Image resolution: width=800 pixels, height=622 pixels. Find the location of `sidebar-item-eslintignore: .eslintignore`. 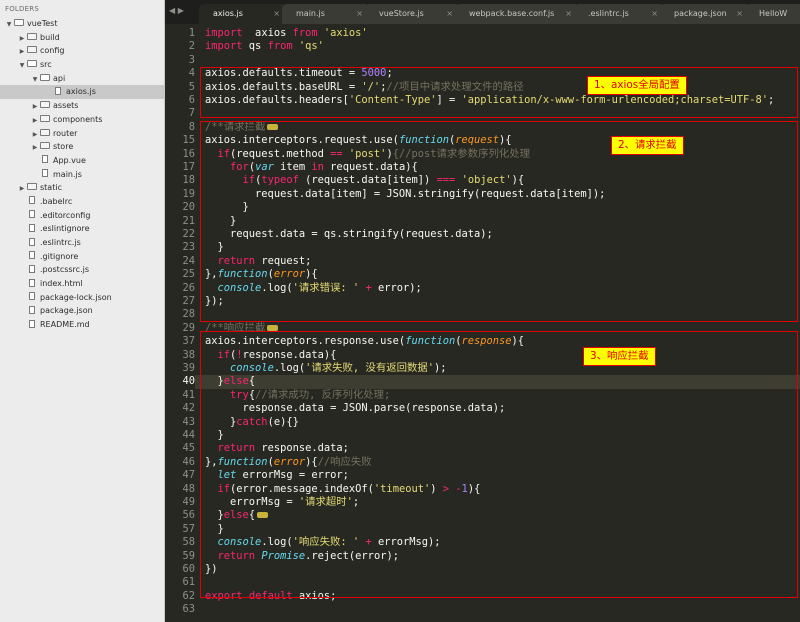

sidebar-item-eslintignore: .eslintignore is located at coordinates (82, 229).